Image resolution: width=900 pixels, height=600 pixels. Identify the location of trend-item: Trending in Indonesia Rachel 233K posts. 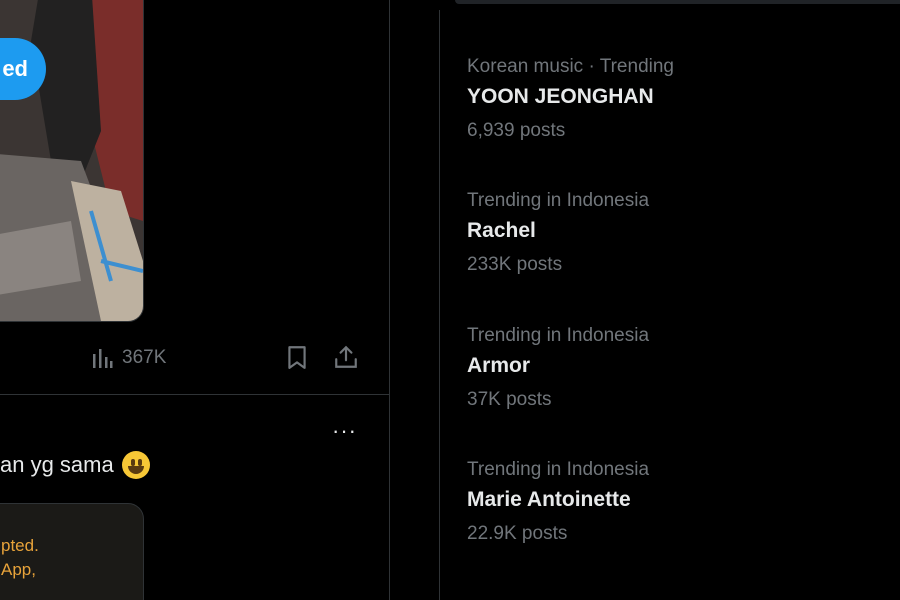
(667, 233).